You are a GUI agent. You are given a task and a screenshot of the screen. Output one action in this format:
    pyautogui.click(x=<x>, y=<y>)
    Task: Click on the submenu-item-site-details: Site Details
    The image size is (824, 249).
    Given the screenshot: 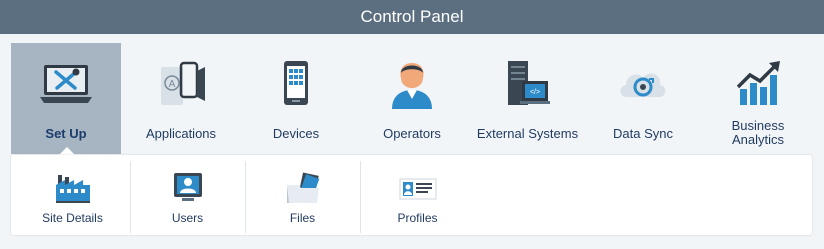 What is the action you would take?
    pyautogui.click(x=72, y=196)
    